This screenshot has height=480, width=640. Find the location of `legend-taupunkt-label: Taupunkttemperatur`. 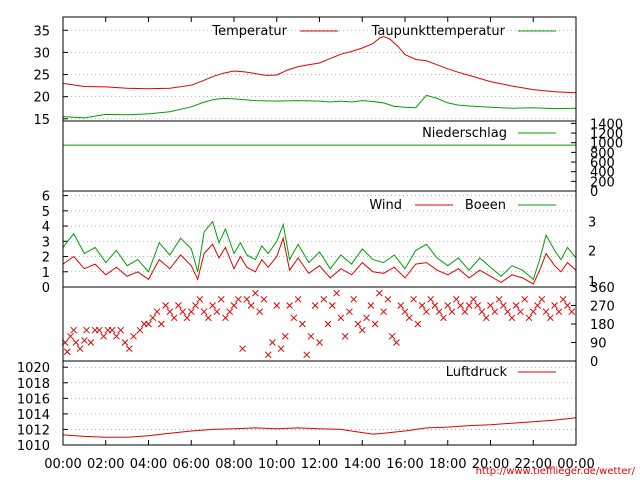

legend-taupunkt-label: Taupunkttemperatur is located at coordinates (438, 31).